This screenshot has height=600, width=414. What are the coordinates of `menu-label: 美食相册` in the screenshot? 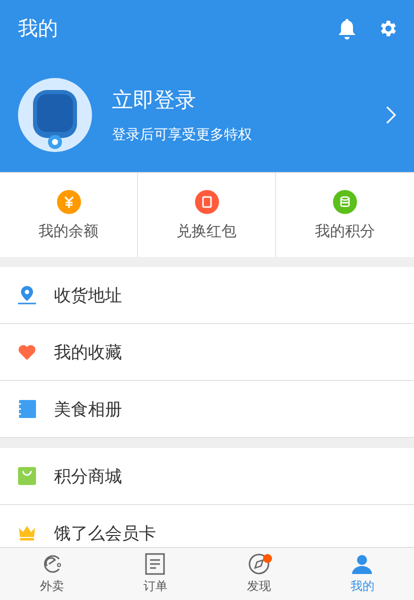 It's located at (88, 409).